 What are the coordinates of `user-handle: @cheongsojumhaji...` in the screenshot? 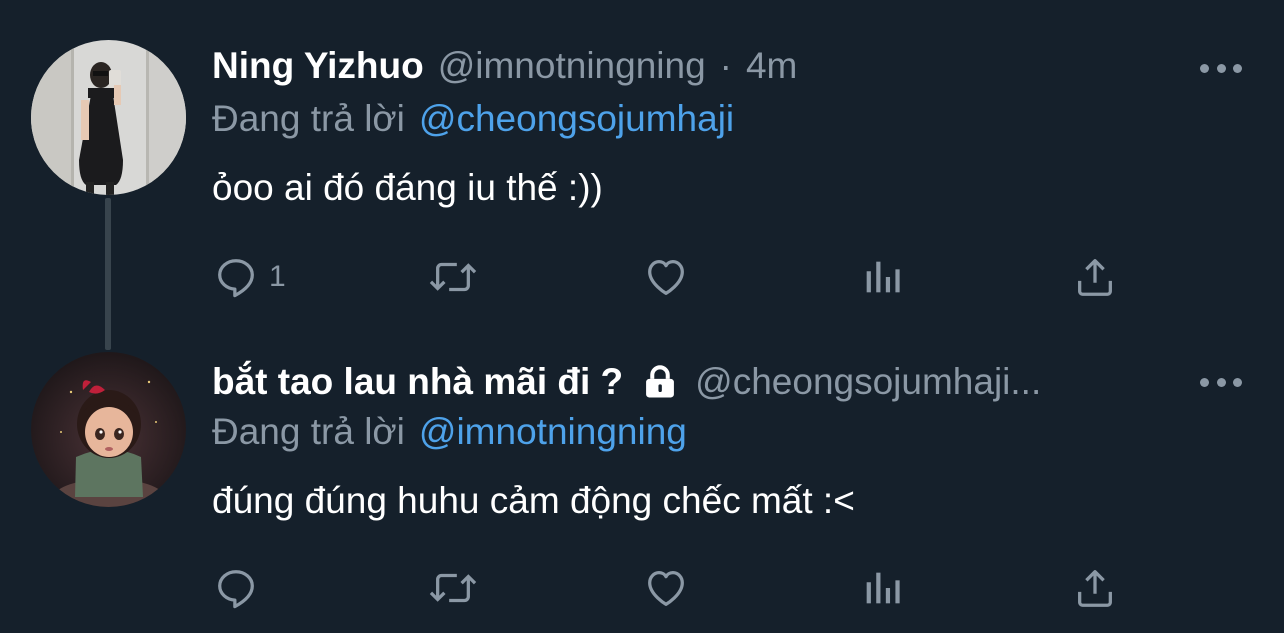 It's located at (868, 382).